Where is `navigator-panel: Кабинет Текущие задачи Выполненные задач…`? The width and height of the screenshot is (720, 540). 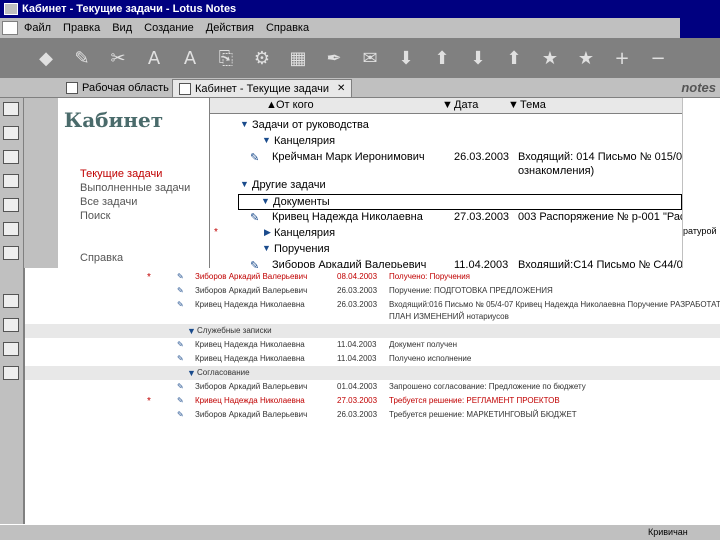
navigator-panel: Кабинет Текущие задачи Выполненные задач… is located at coordinates (134, 183).